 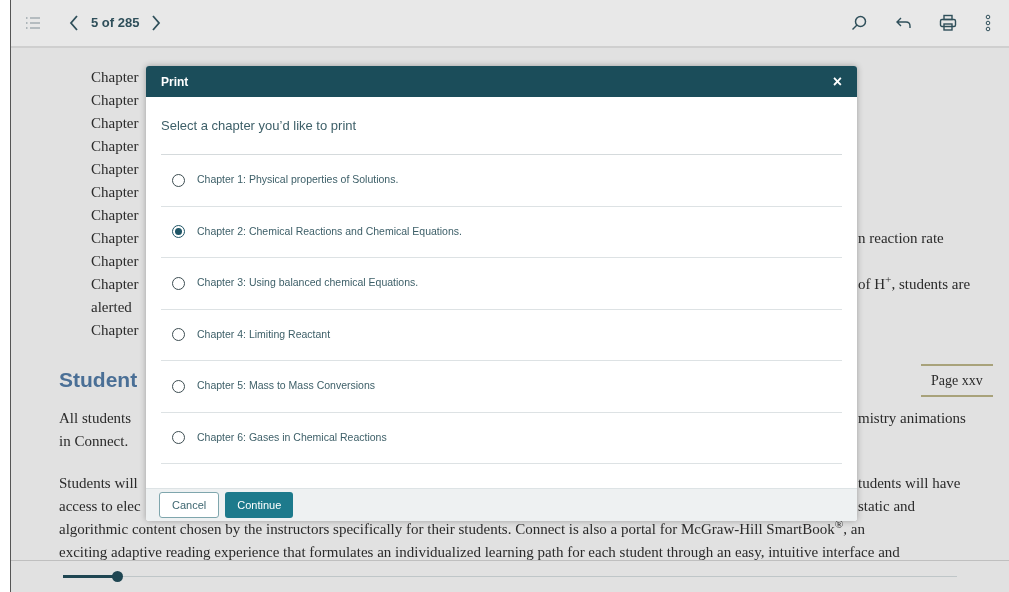 What do you see at coordinates (94, 441) in the screenshot?
I see `body-text: in Connect.` at bounding box center [94, 441].